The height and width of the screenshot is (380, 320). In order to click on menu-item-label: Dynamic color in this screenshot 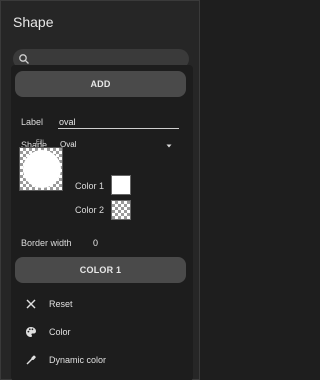, I will do `click(78, 360)`.